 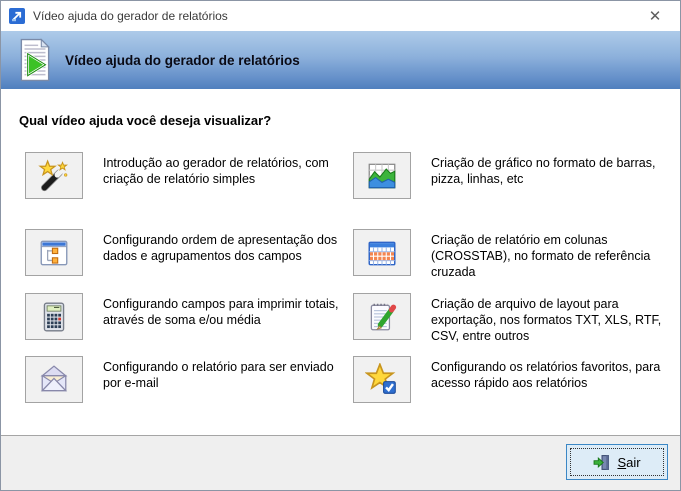 I want to click on exit-label: Sair, so click(x=629, y=462).